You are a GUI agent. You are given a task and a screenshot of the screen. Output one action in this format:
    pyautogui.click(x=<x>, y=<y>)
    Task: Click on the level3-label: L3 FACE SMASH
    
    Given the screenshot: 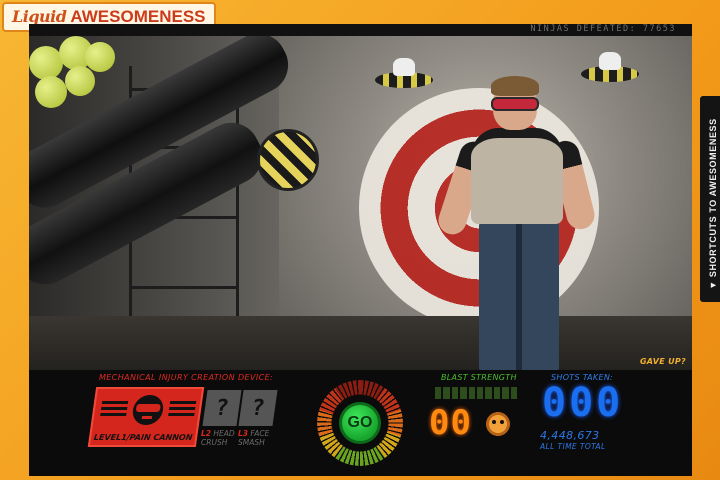 What is the action you would take?
    pyautogui.click(x=254, y=438)
    